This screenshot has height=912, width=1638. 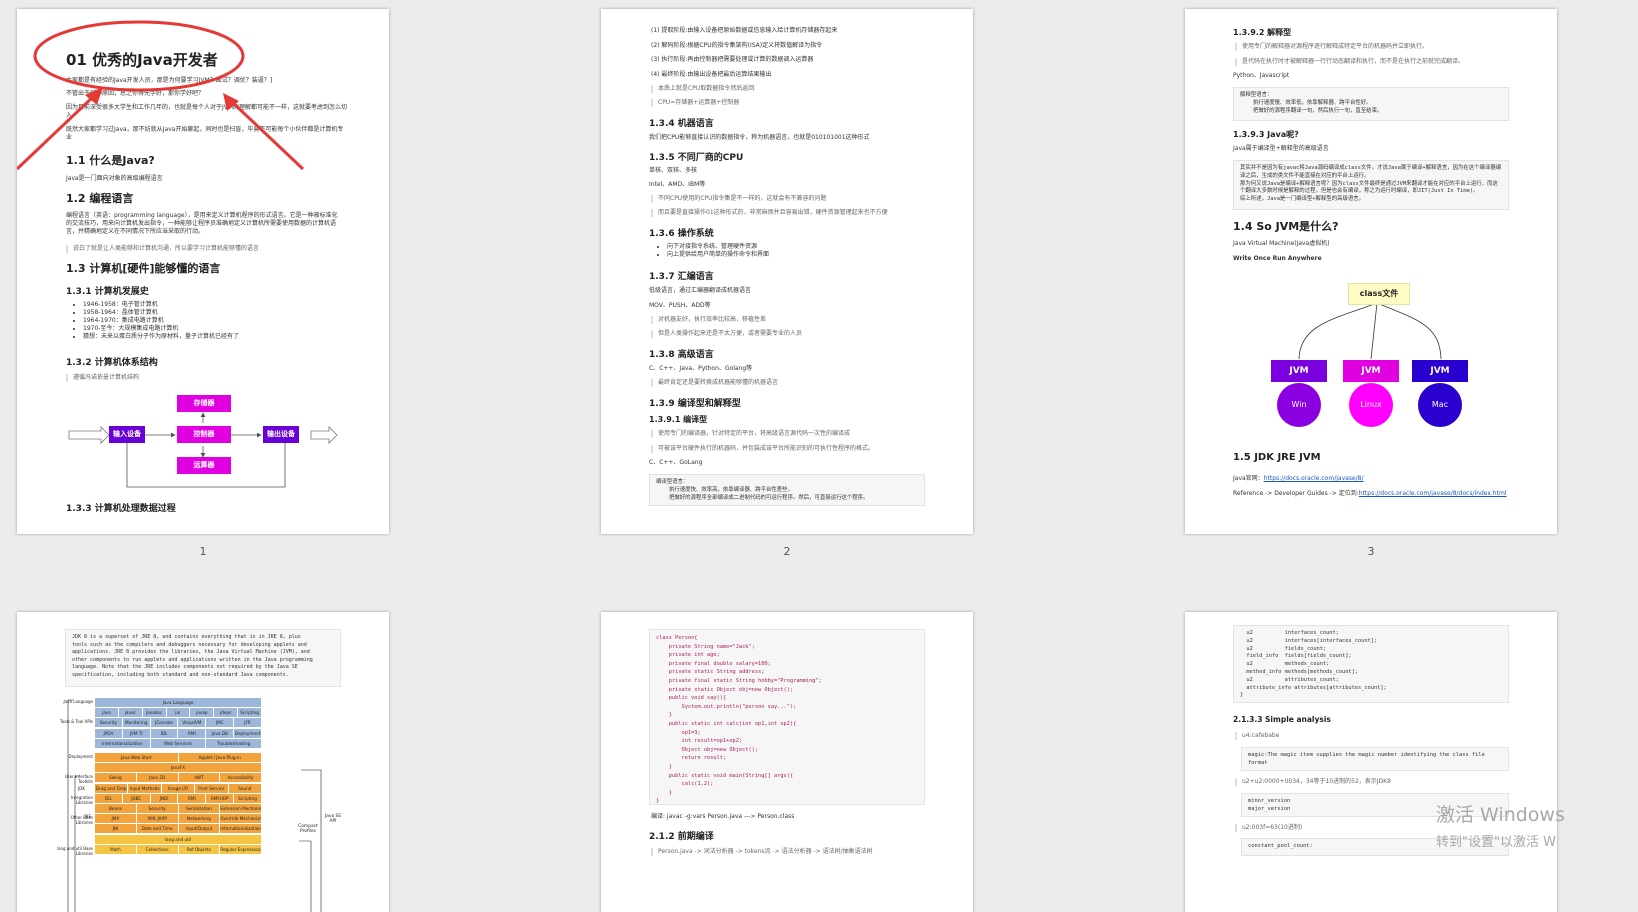 What do you see at coordinates (744, 30) in the screenshot?
I see `step-text: (1) 提取阶段:由输入设备把原始数据或信息输入给计算机存储器存起来` at bounding box center [744, 30].